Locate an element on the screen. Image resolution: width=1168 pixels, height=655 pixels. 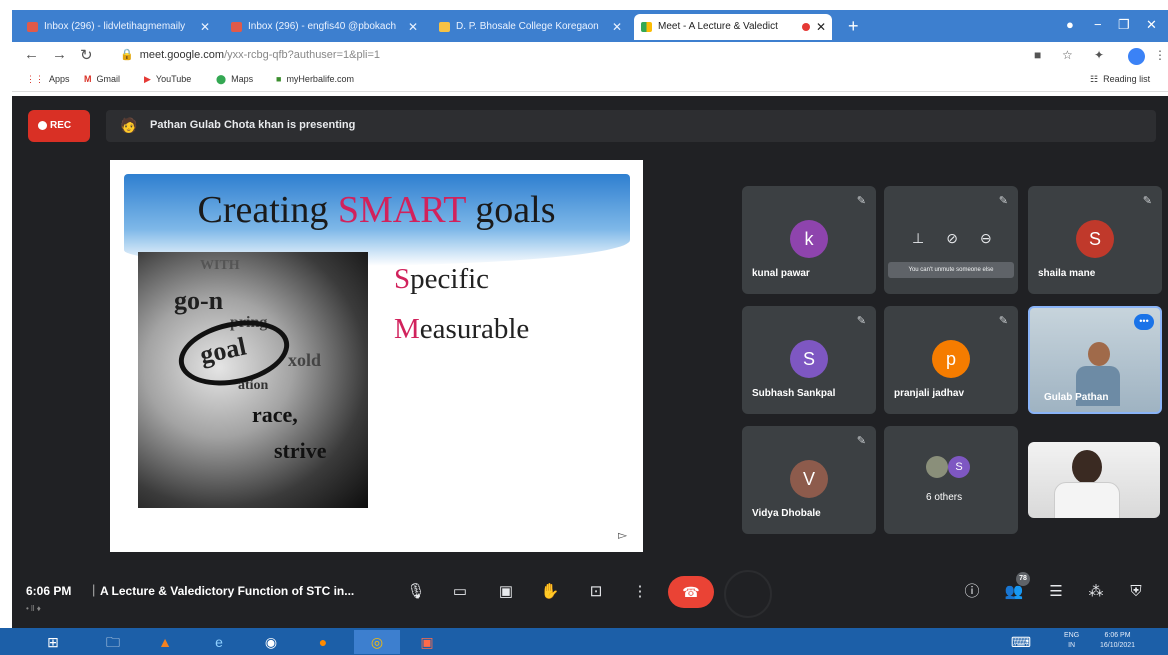
slide-title-part: Creating is located at coordinates (267, 210).